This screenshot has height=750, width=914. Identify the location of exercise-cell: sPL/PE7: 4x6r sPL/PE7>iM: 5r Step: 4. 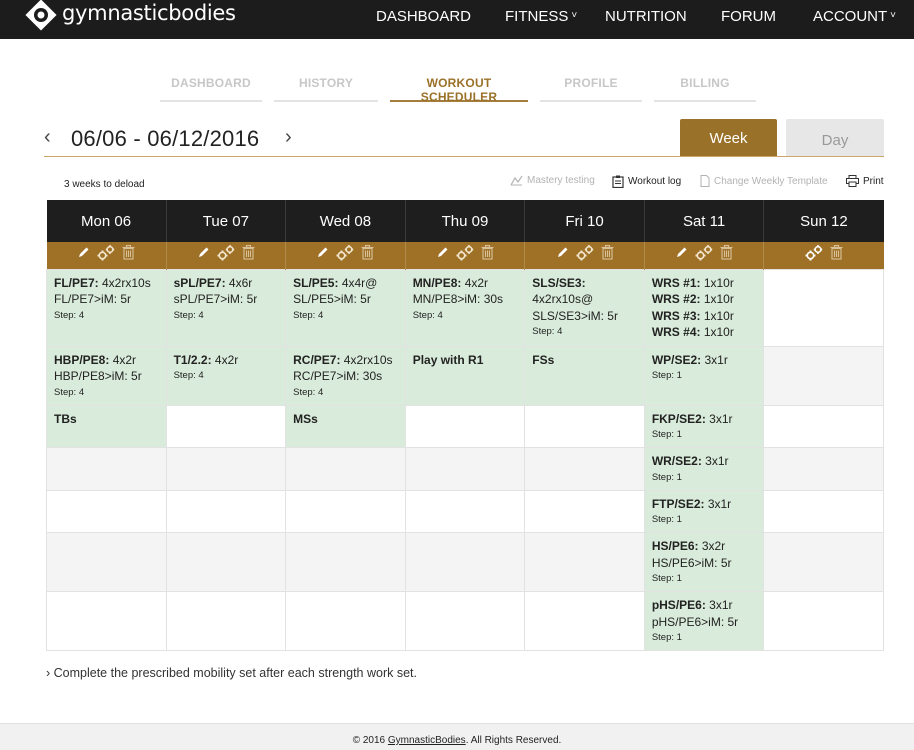
(226, 307).